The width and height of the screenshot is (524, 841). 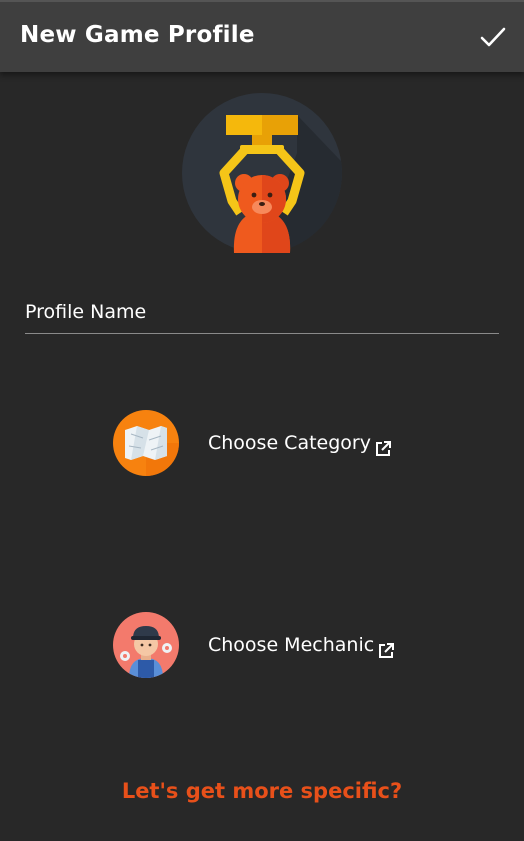 I want to click on app-bar: New Game Profile, so click(x=262, y=36).